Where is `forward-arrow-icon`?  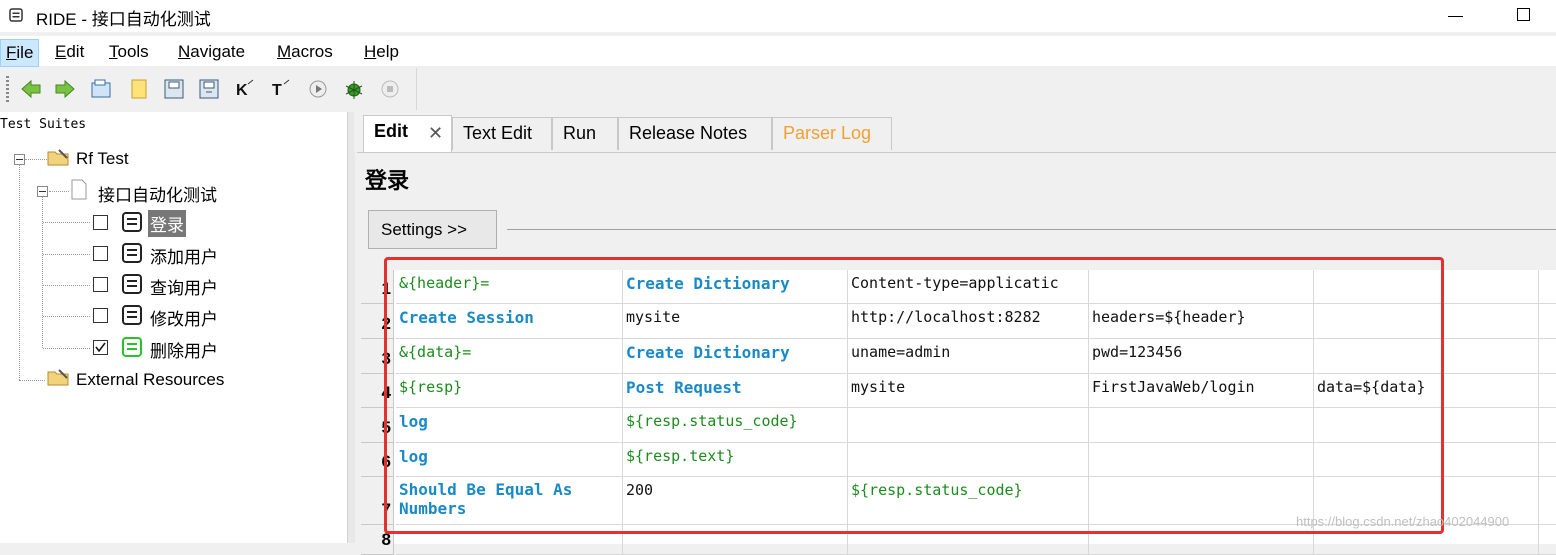
forward-arrow-icon is located at coordinates (65, 89).